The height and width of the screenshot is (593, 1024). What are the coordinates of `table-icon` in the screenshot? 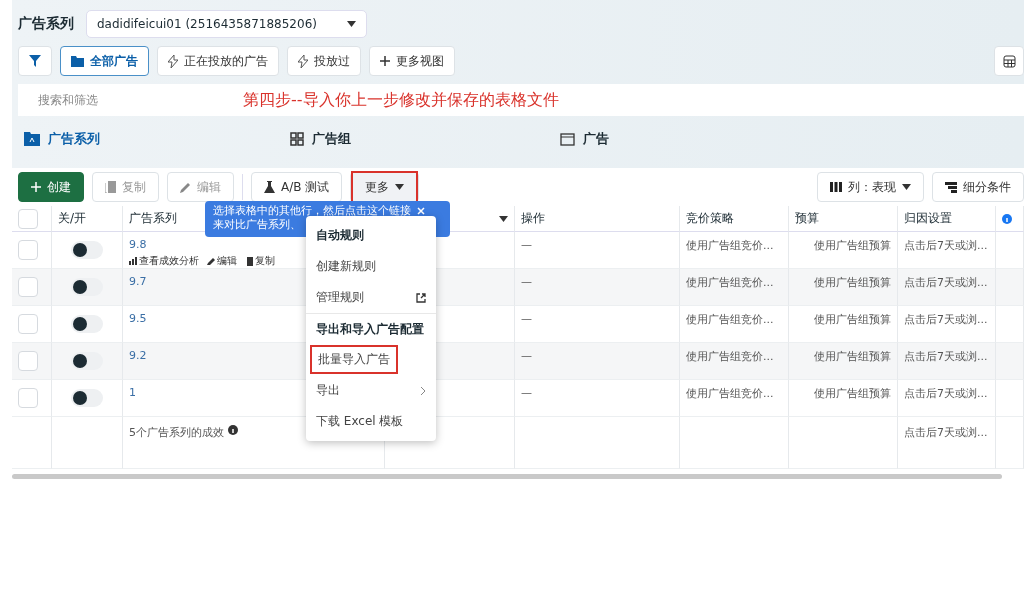 It's located at (1009, 61).